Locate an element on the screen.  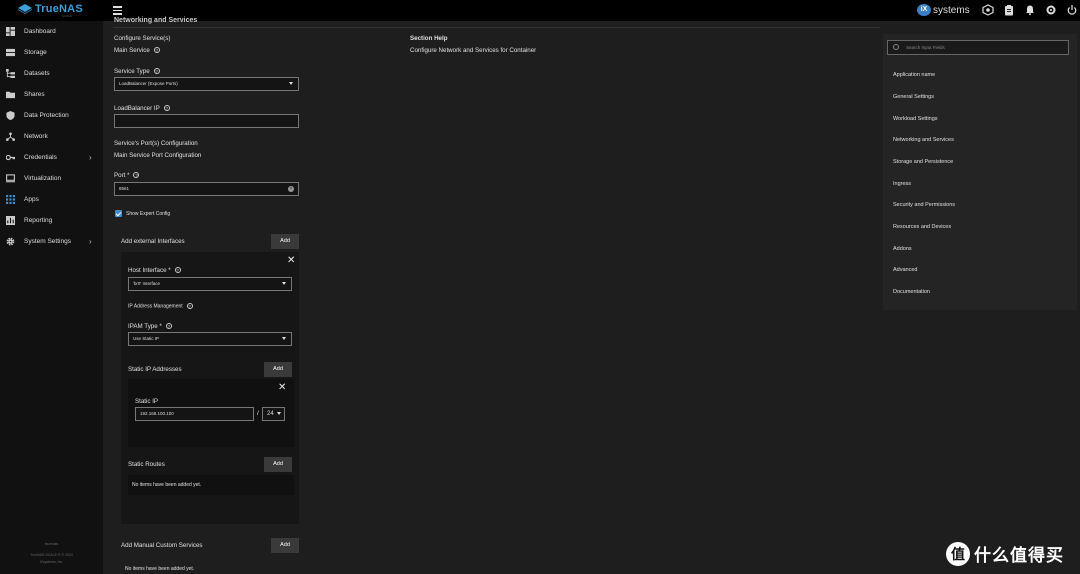
dashboard-icon is located at coordinates (10, 31).